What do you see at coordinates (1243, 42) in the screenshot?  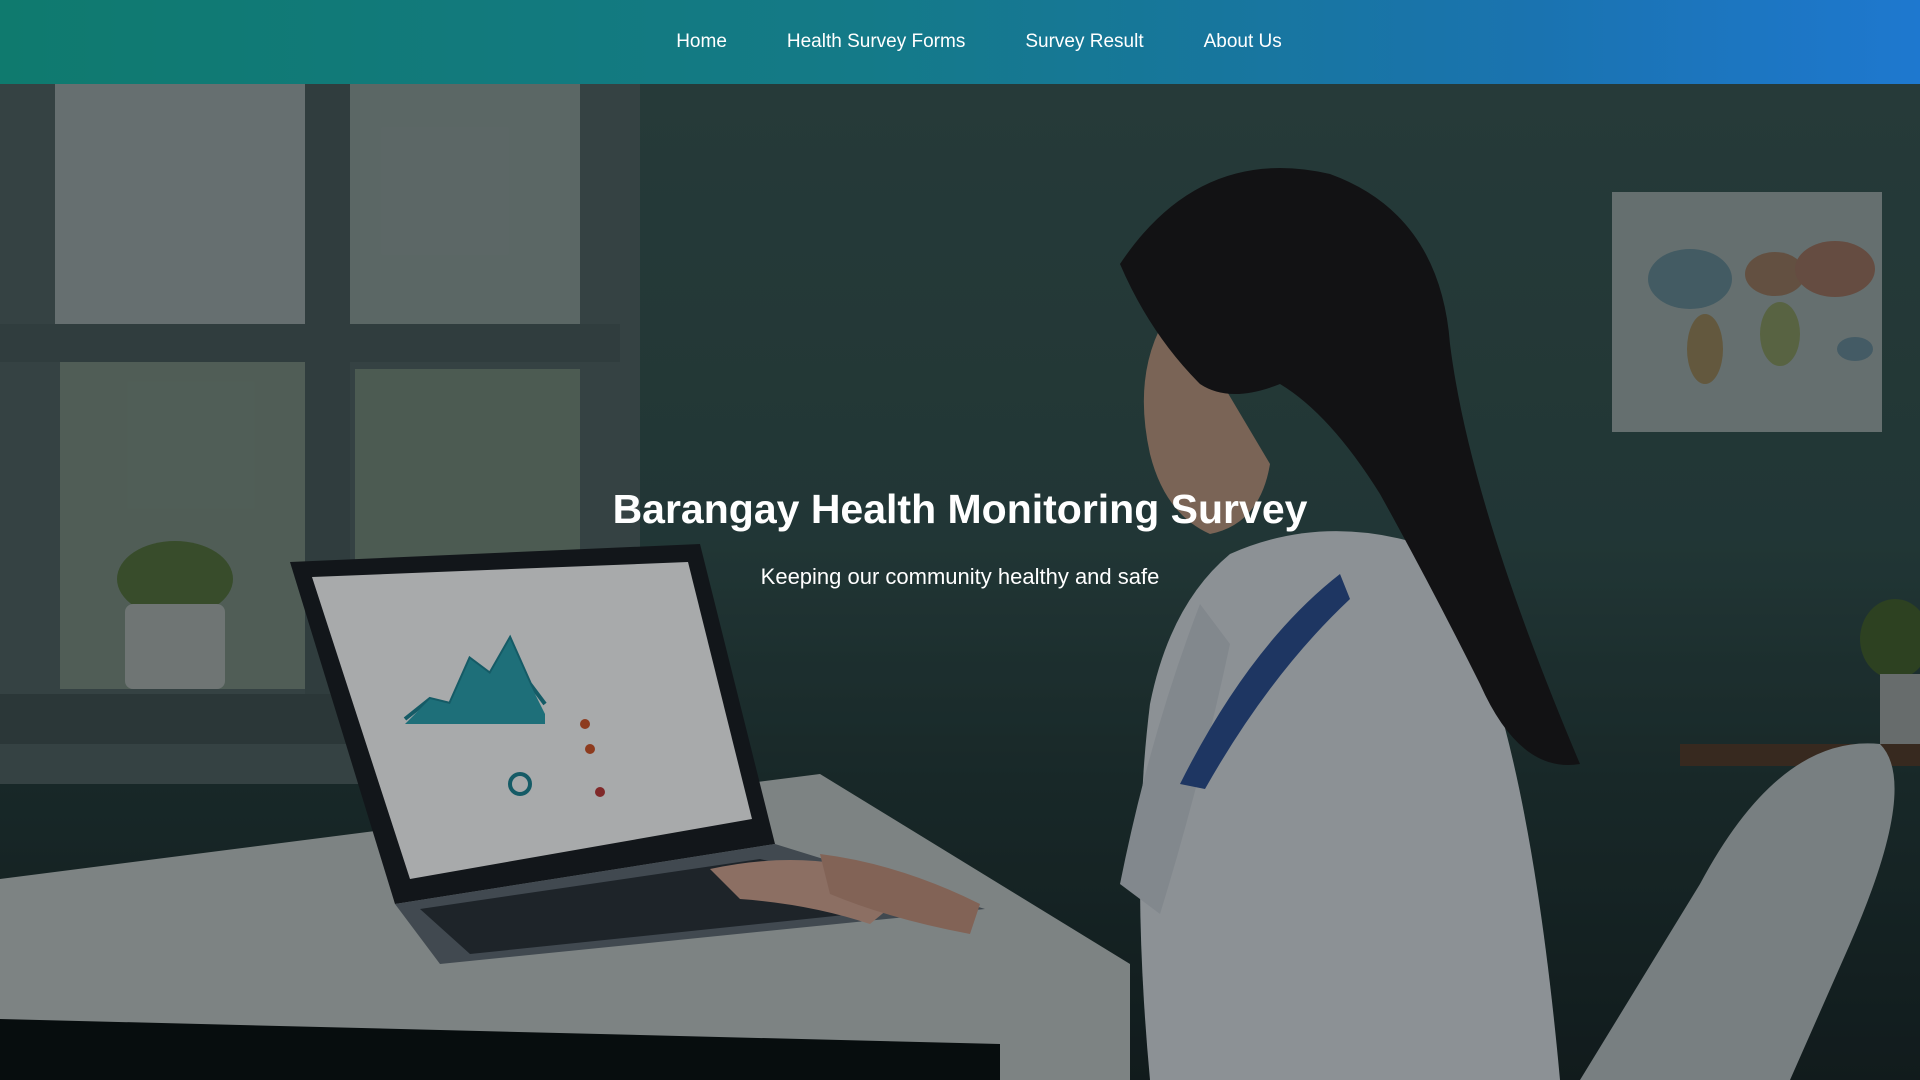 I see `nav-about-us-link: About Us` at bounding box center [1243, 42].